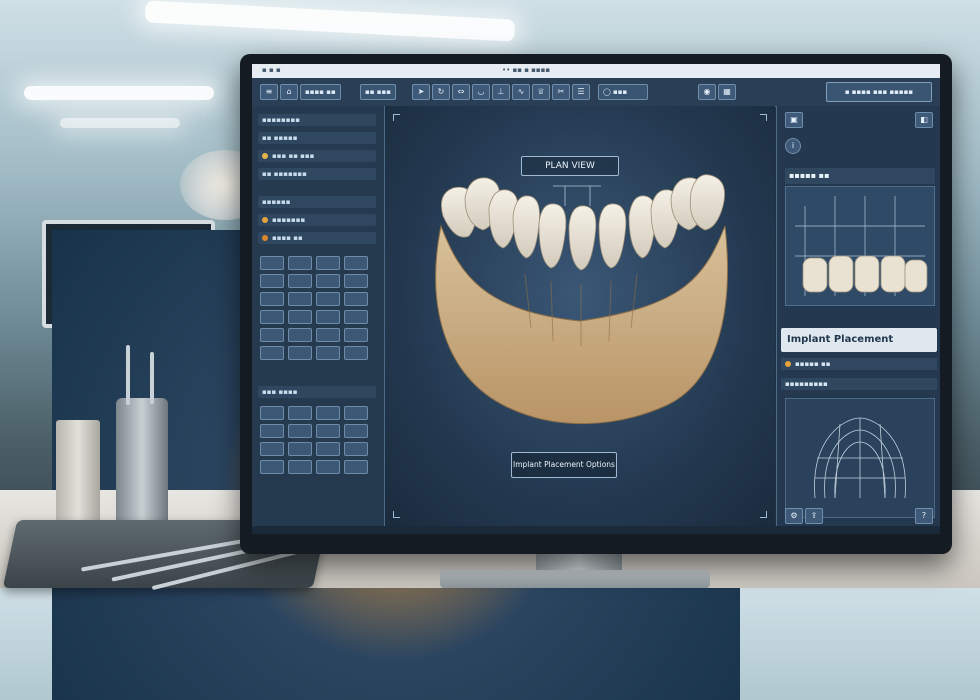  Describe the element at coordinates (289, 92) in the screenshot. I see `home-icon: ⌂` at that location.